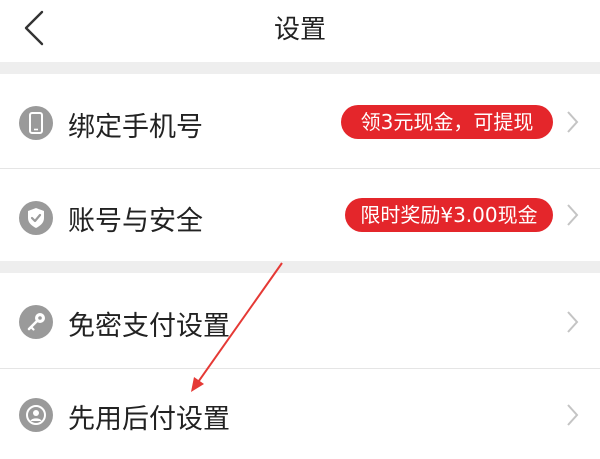 The image size is (600, 459). I want to click on settings-item-label: 免密支付设置, so click(149, 326).